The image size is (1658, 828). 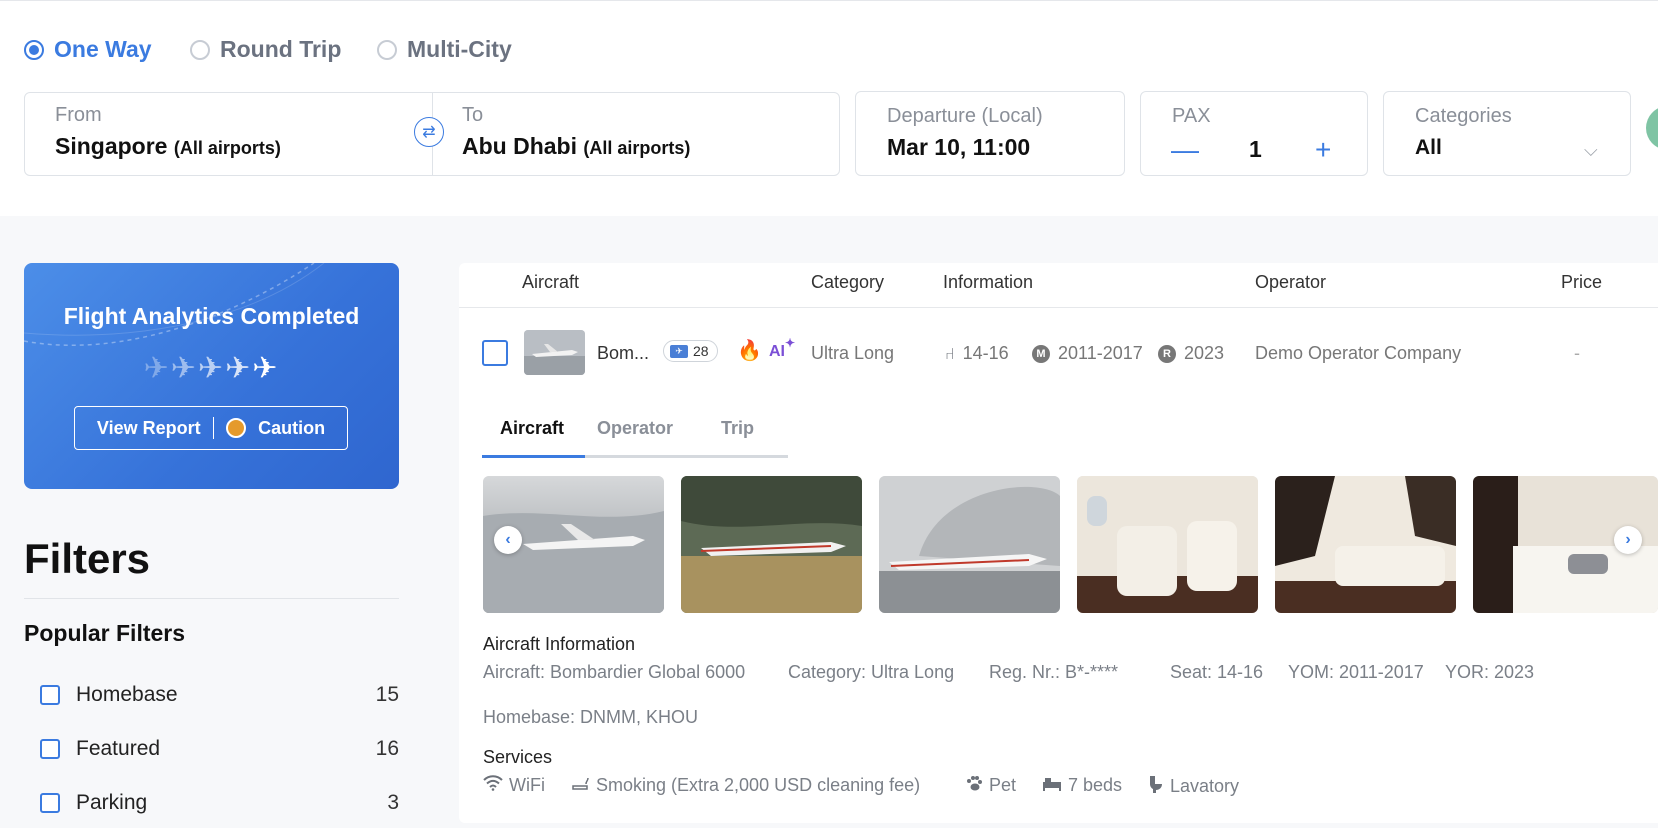 What do you see at coordinates (990, 785) in the screenshot?
I see `service-pet: Pet` at bounding box center [990, 785].